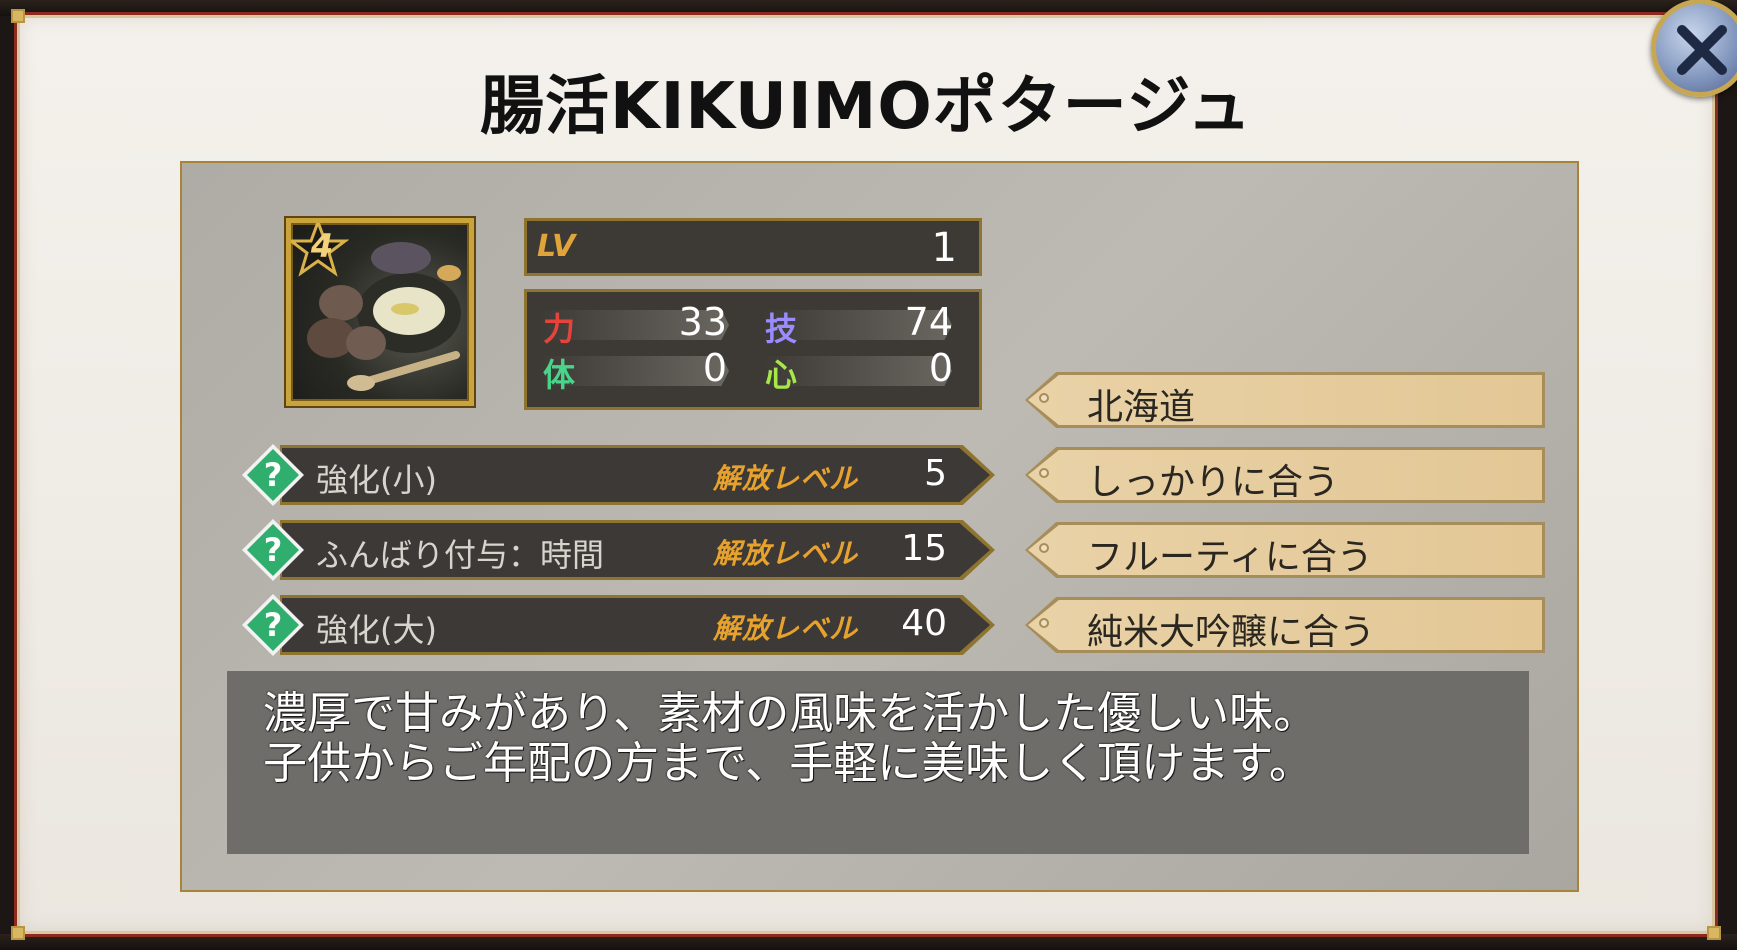 This screenshot has width=1737, height=950. What do you see at coordinates (781, 329) in the screenshot?
I see `stat-label-technique: 技` at bounding box center [781, 329].